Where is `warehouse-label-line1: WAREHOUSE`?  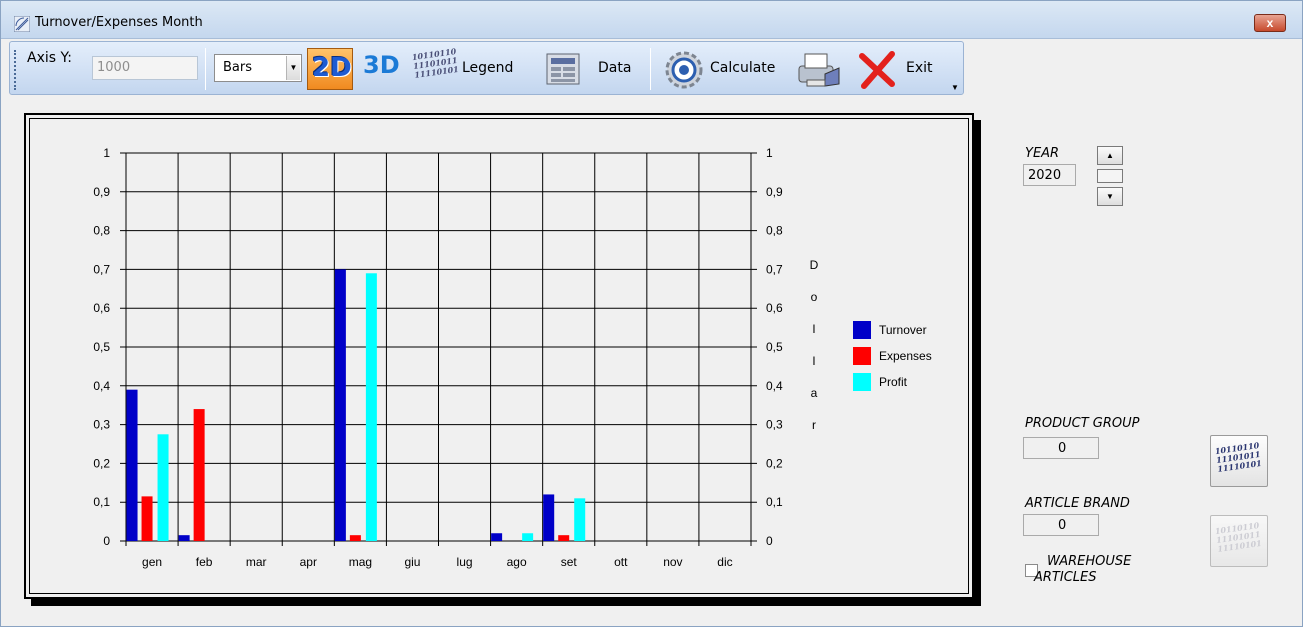
warehouse-label-line1: WAREHOUSE is located at coordinates (1089, 561).